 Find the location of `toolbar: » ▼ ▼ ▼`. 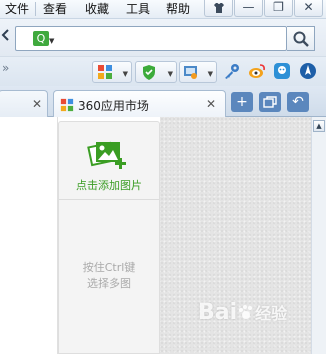

toolbar: » ▼ ▼ ▼ is located at coordinates (163, 71).